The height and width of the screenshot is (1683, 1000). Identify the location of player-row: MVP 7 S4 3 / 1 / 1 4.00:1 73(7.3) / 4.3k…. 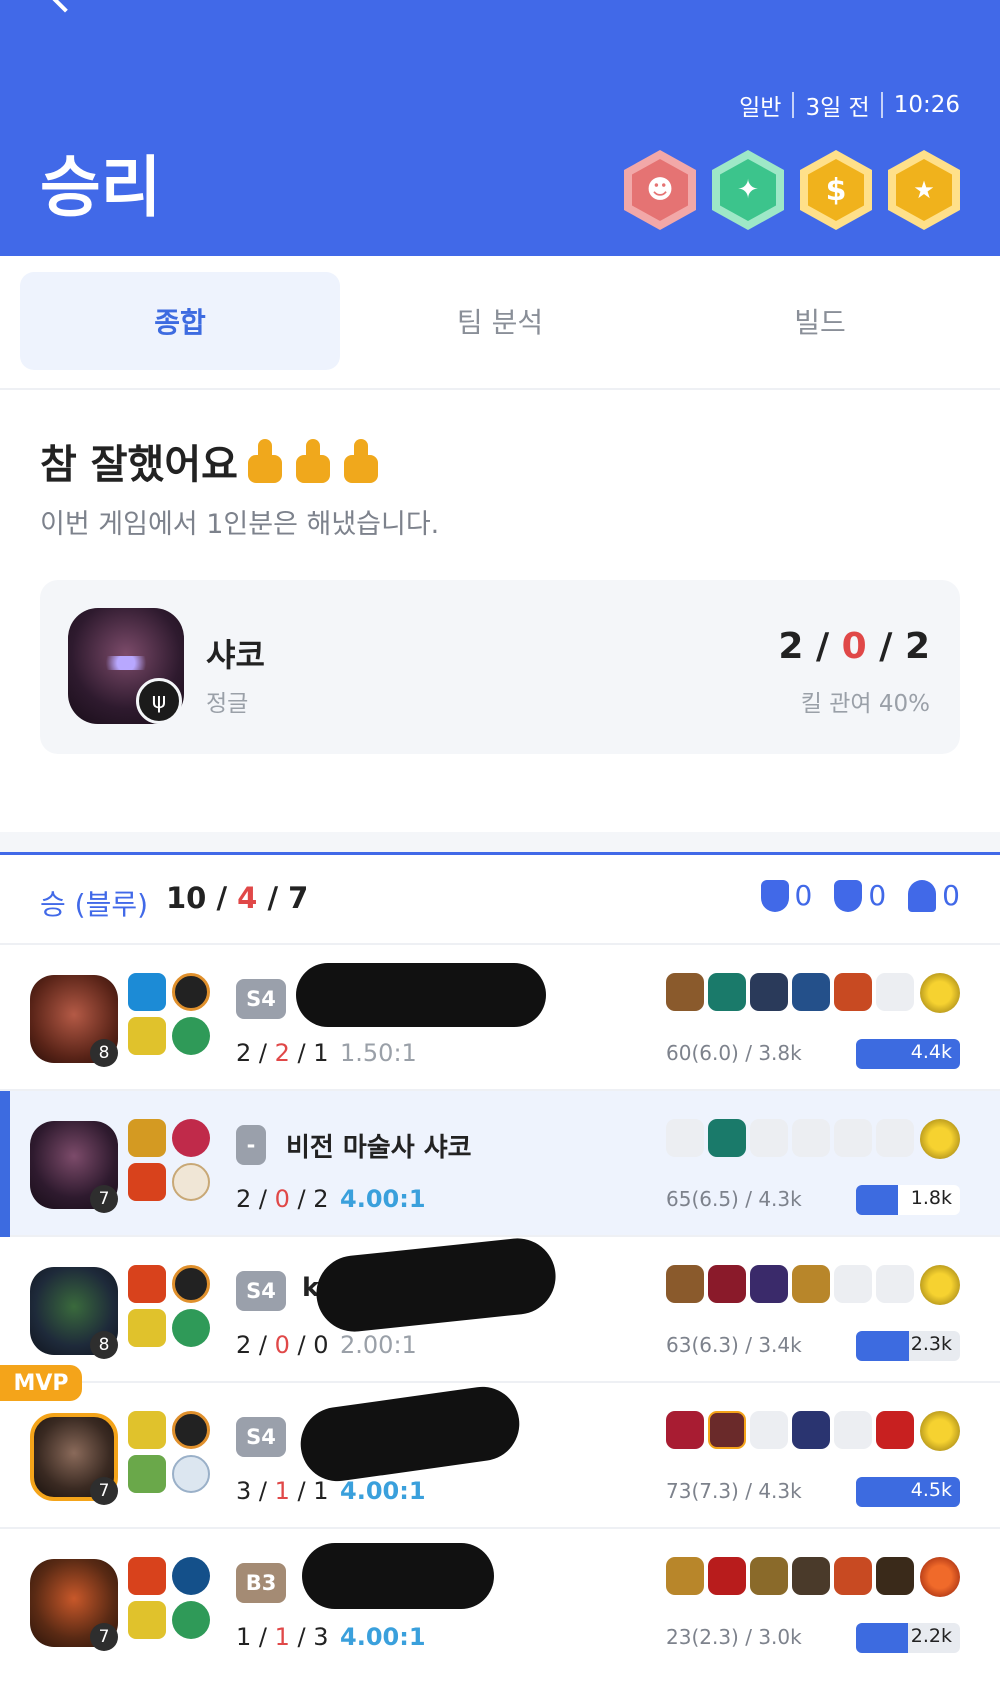
(500, 1447).